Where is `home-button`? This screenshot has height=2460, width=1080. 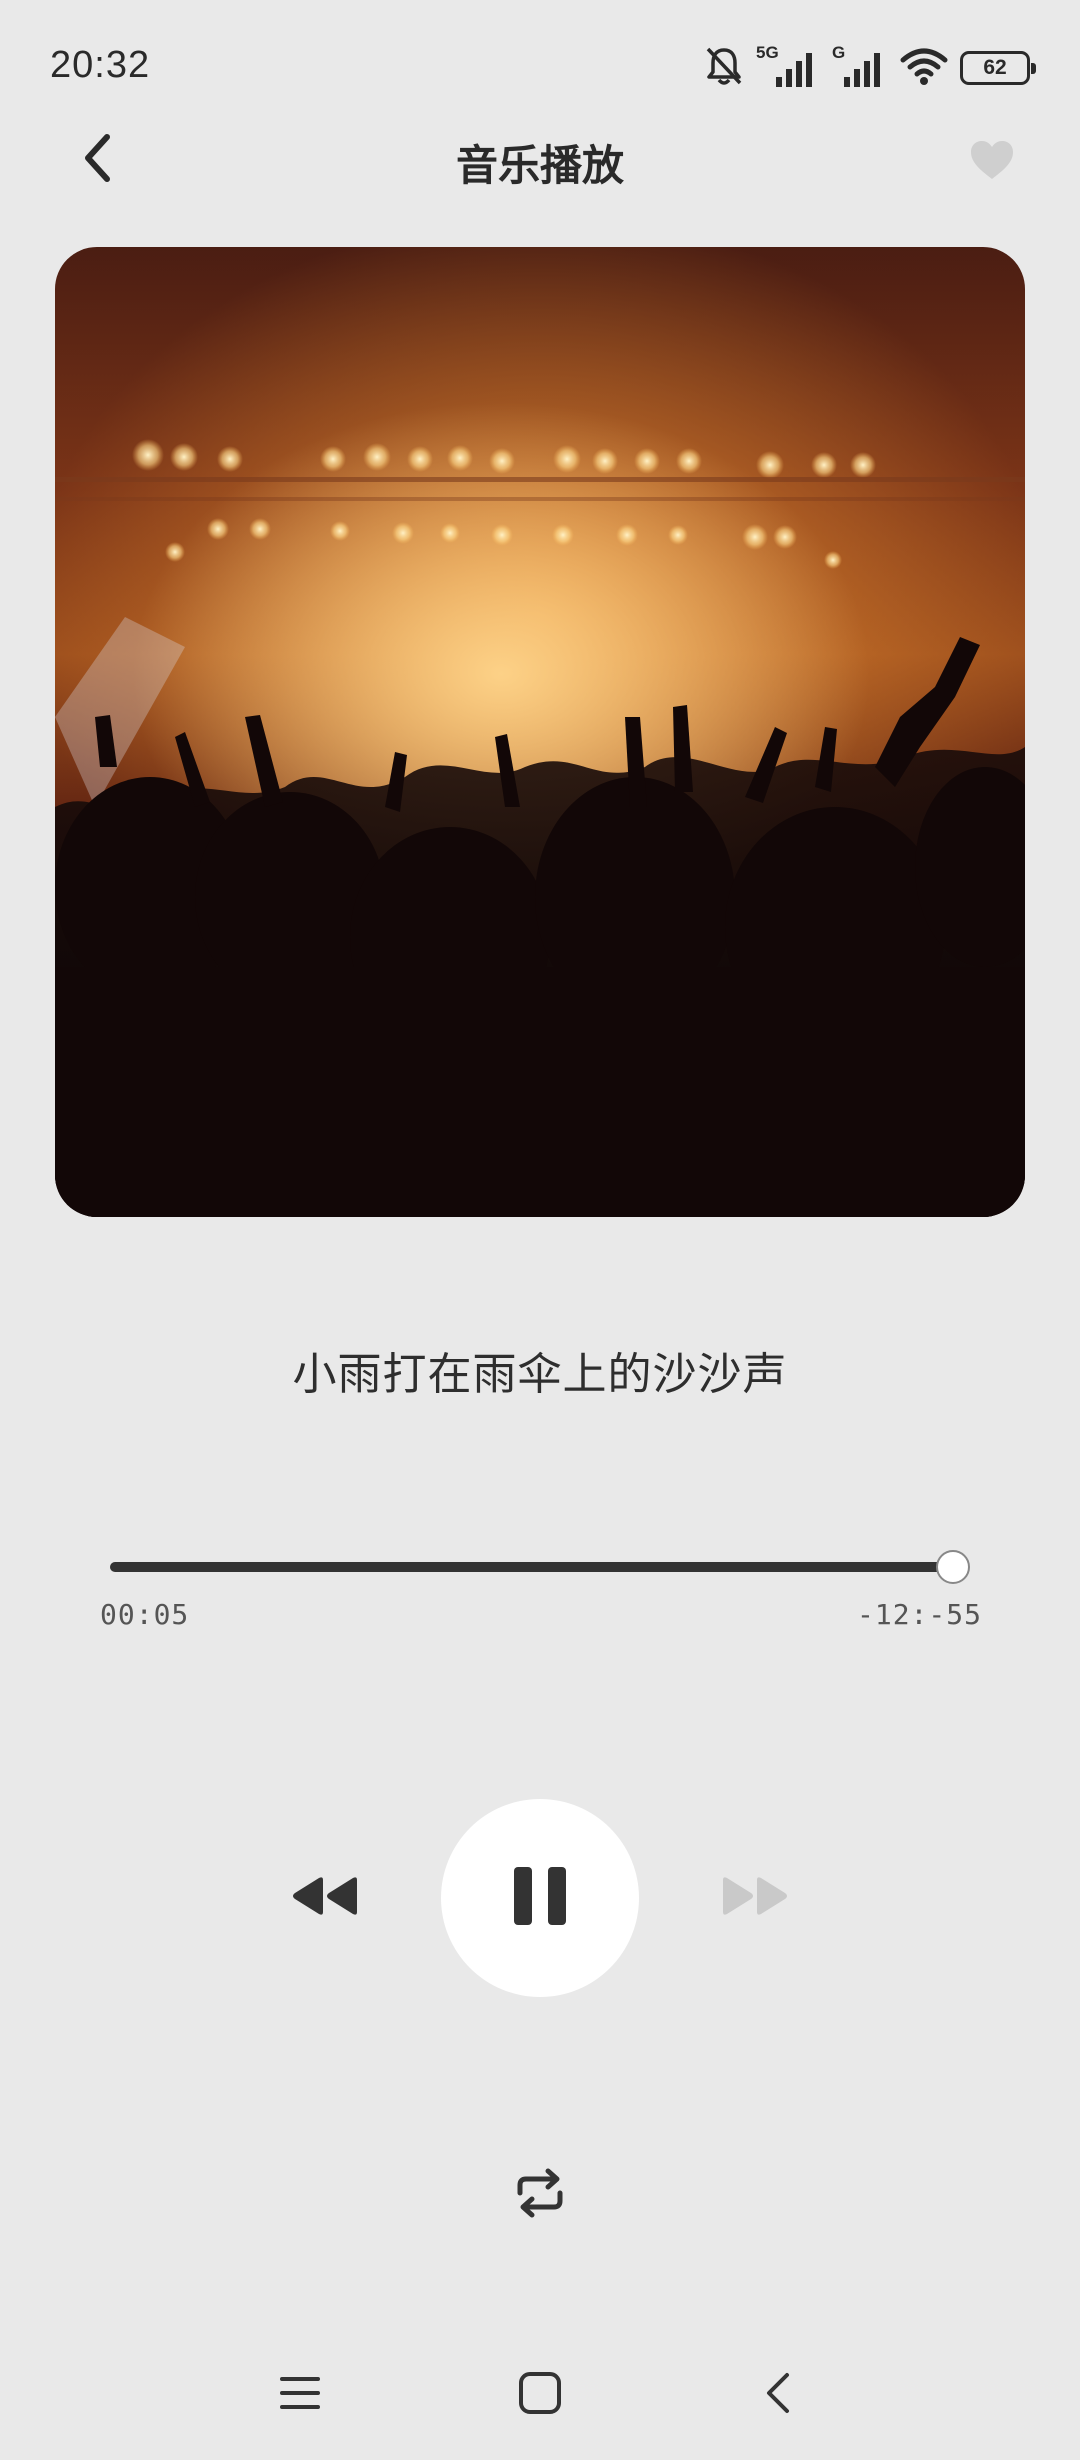 home-button is located at coordinates (540, 2395).